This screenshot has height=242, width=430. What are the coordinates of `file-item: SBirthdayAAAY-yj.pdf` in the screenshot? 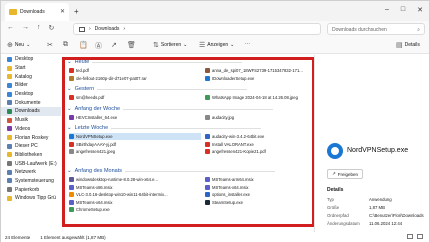 It's located at (135, 144).